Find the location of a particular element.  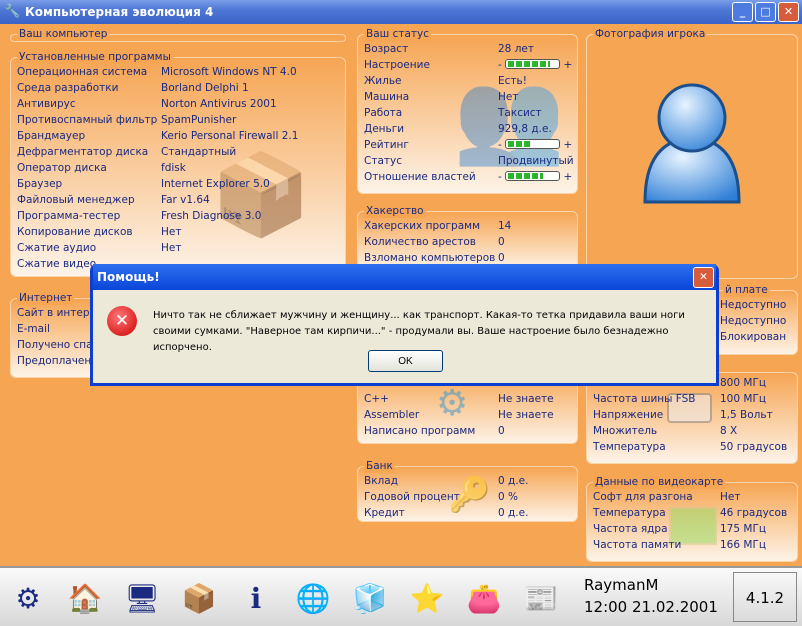

row-label: Возраст is located at coordinates (386, 49).